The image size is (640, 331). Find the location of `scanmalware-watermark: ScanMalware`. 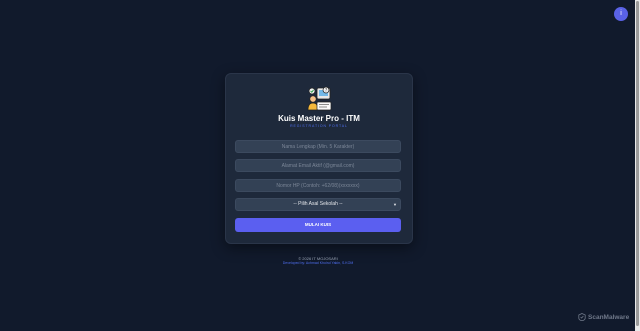

scanmalware-watermark: ScanMalware is located at coordinates (603, 317).